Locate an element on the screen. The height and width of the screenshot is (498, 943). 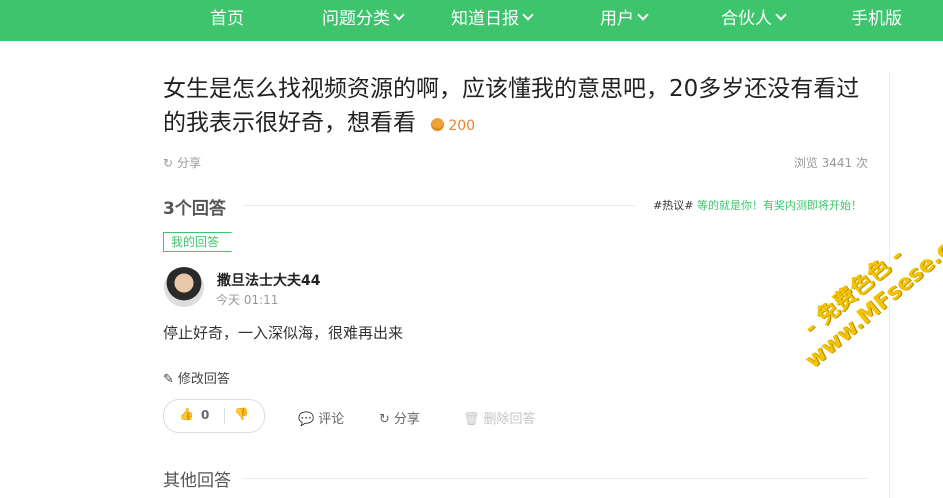
vote-control: 👍 0 👎 is located at coordinates (214, 416).